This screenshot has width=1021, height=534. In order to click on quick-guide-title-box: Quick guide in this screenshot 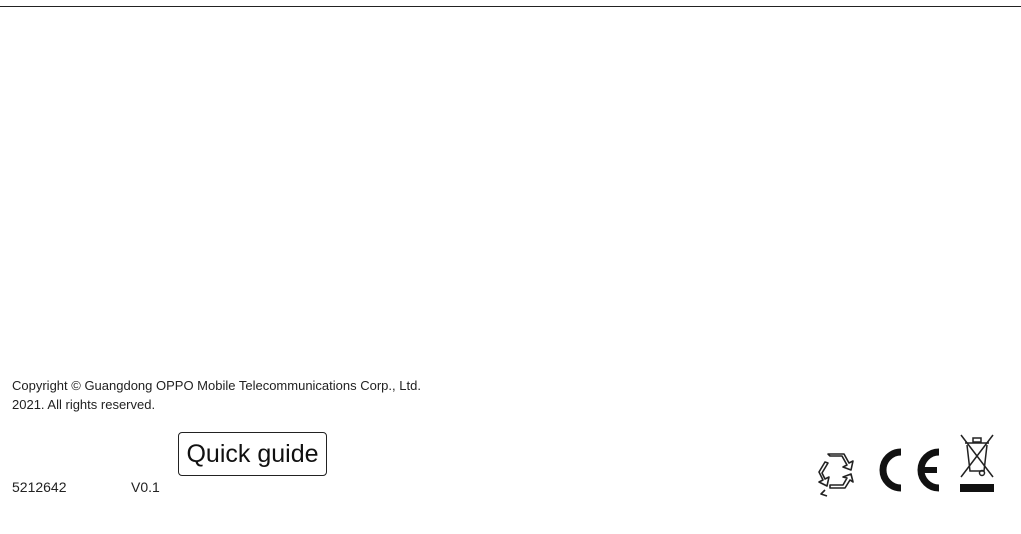, I will do `click(252, 454)`.